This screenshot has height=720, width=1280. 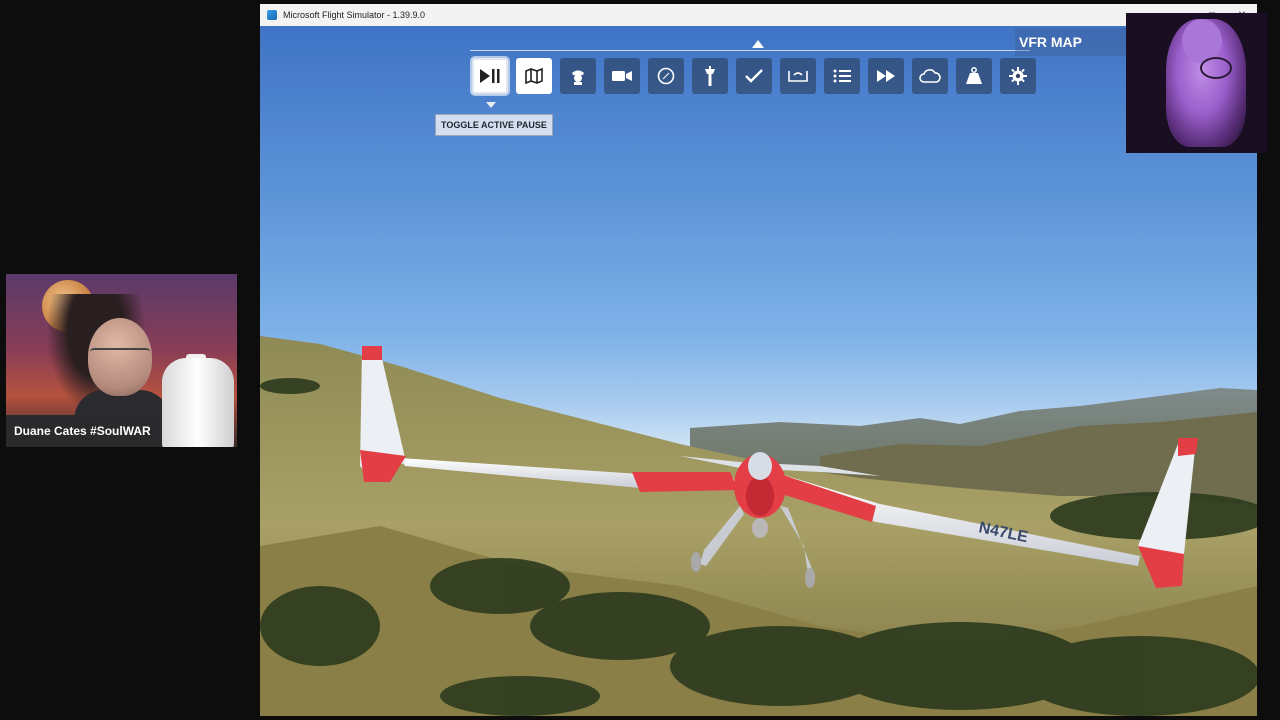 What do you see at coordinates (750, 50) in the screenshot?
I see `toolbar-rail` at bounding box center [750, 50].